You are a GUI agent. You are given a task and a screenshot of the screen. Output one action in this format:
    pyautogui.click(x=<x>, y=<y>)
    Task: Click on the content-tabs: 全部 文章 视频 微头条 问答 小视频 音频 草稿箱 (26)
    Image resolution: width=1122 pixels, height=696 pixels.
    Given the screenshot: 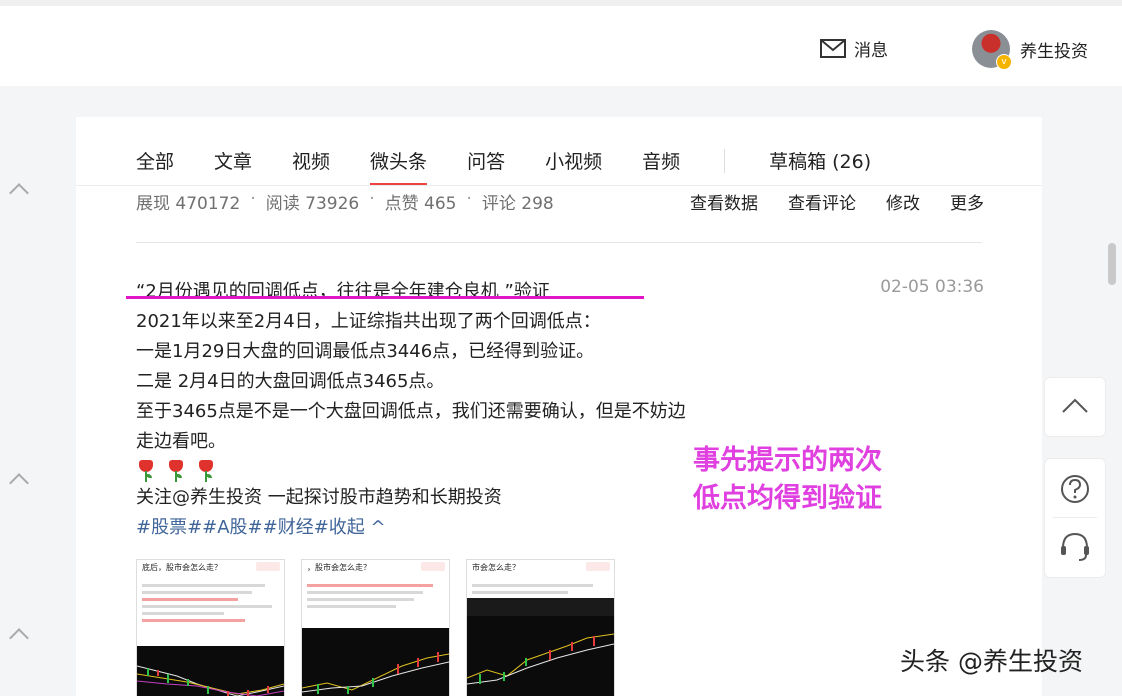 What is the action you would take?
    pyautogui.click(x=523, y=166)
    